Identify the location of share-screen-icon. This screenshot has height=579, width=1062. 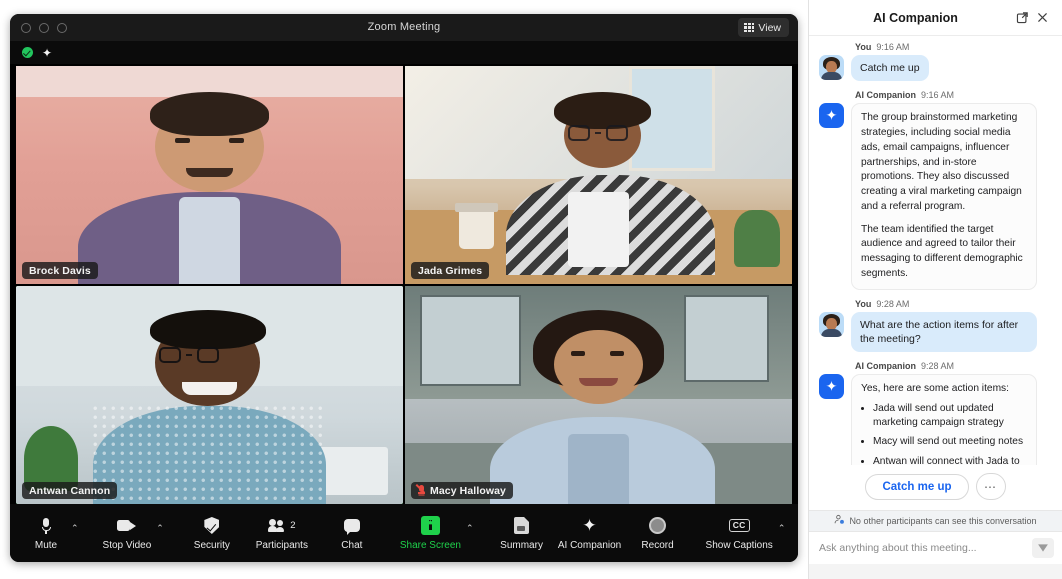
(430, 526).